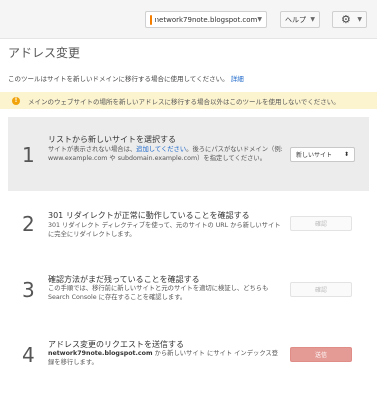  What do you see at coordinates (44, 53) in the screenshot?
I see `page-title: アドレス変更` at bounding box center [44, 53].